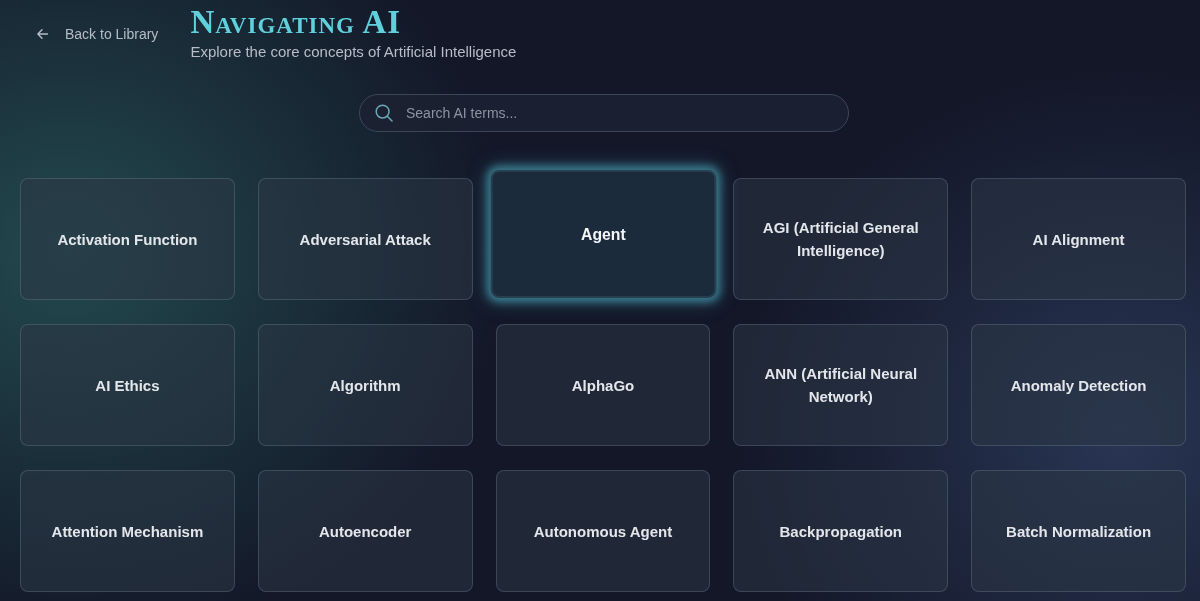 The height and width of the screenshot is (601, 1200). I want to click on page-title: Navigating AI, so click(296, 22).